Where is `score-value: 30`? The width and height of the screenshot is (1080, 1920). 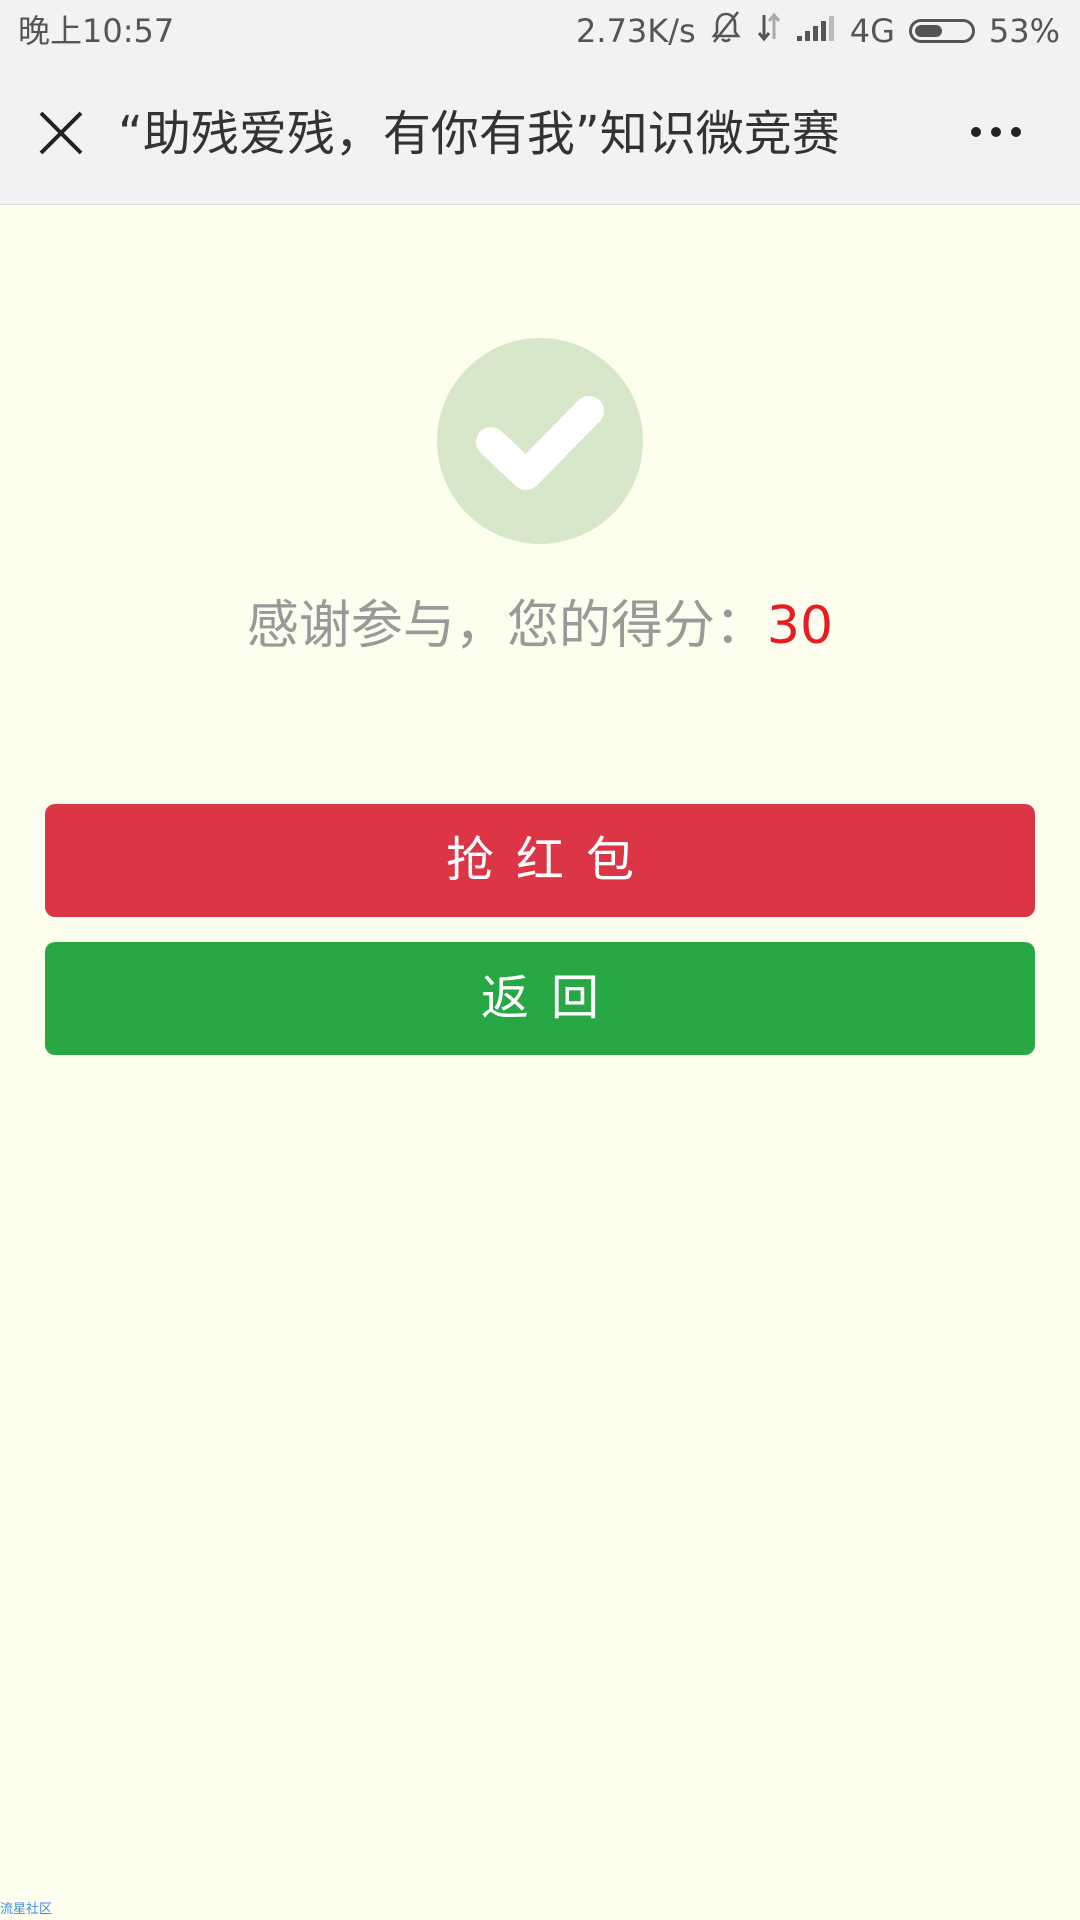
score-value: 30 is located at coordinates (800, 626).